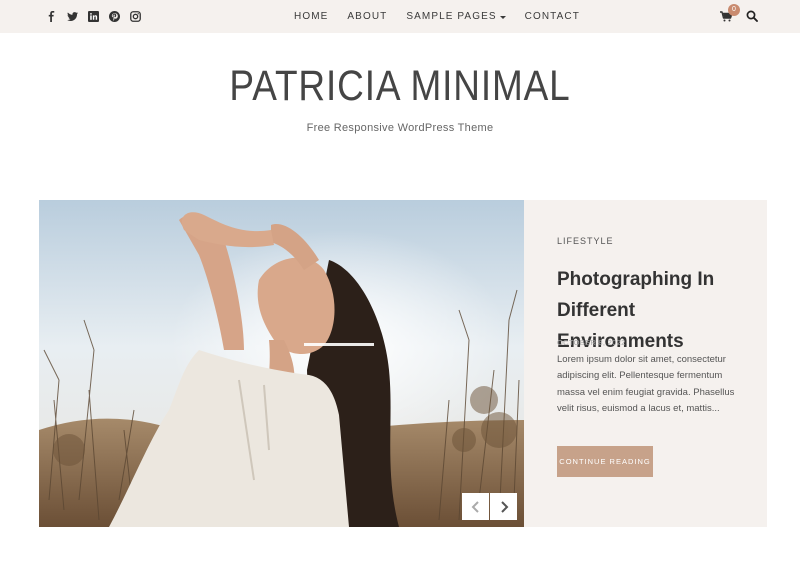  I want to click on nav-sample-pages-label: SAMPLE PAGES, so click(451, 16).